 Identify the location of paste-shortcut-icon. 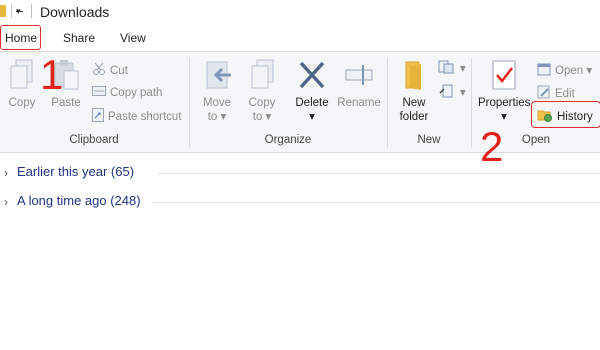
(98, 117).